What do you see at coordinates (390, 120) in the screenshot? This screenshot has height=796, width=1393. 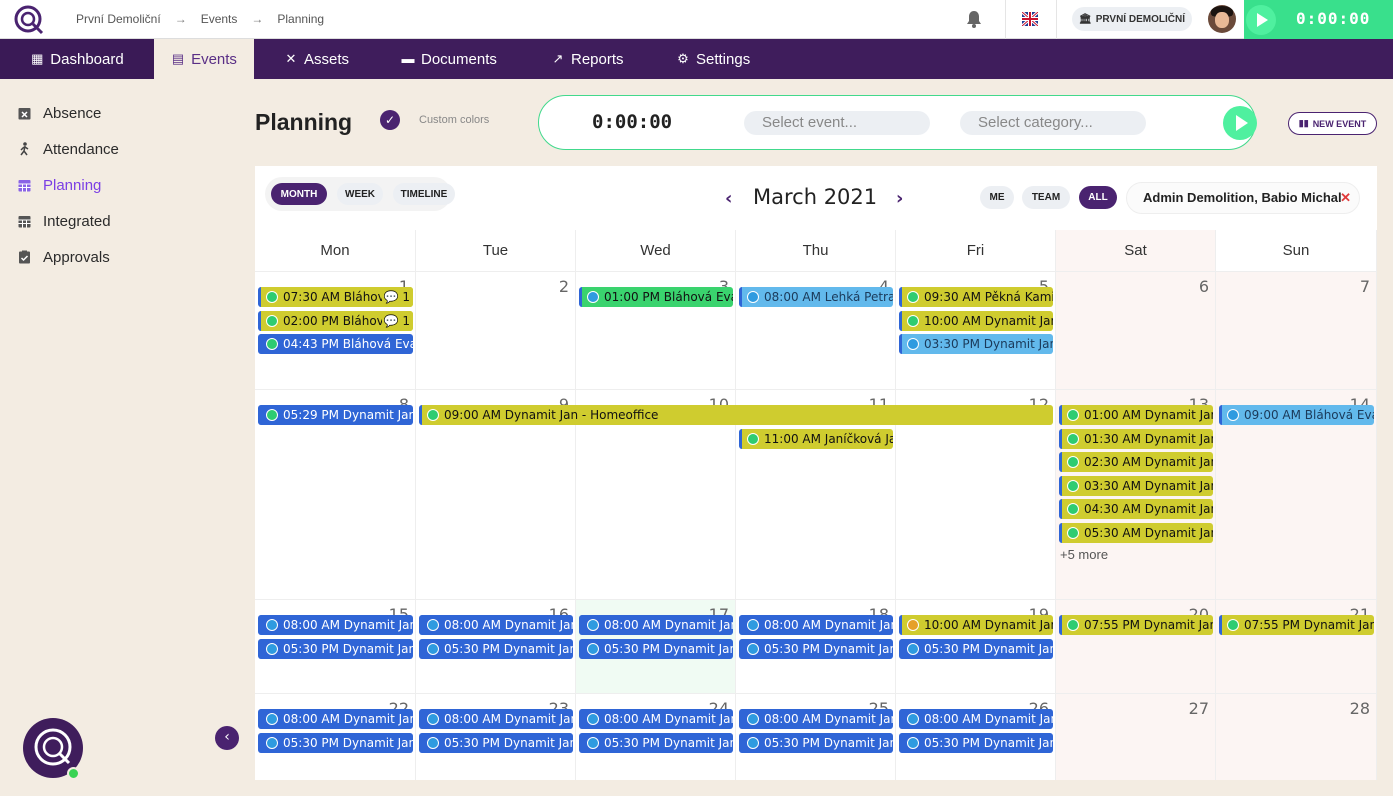 I see `custom-colors-checkbox: ✓` at bounding box center [390, 120].